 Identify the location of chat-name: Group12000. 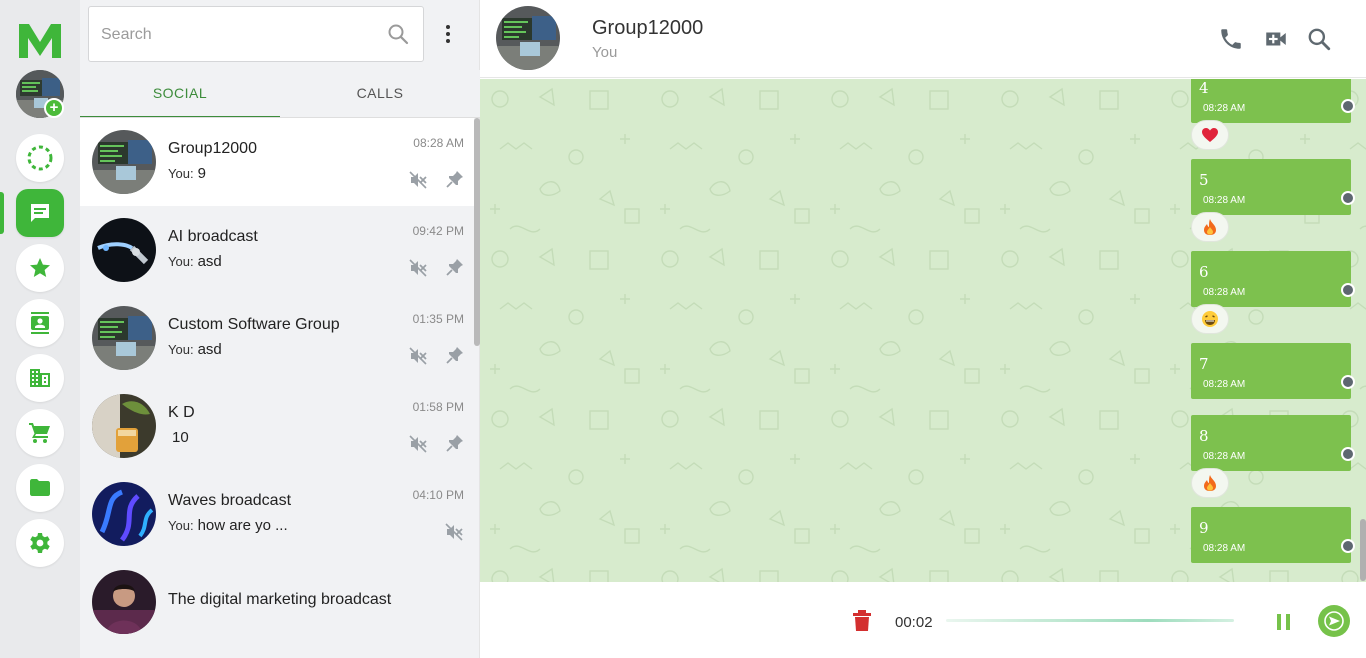
(212, 148).